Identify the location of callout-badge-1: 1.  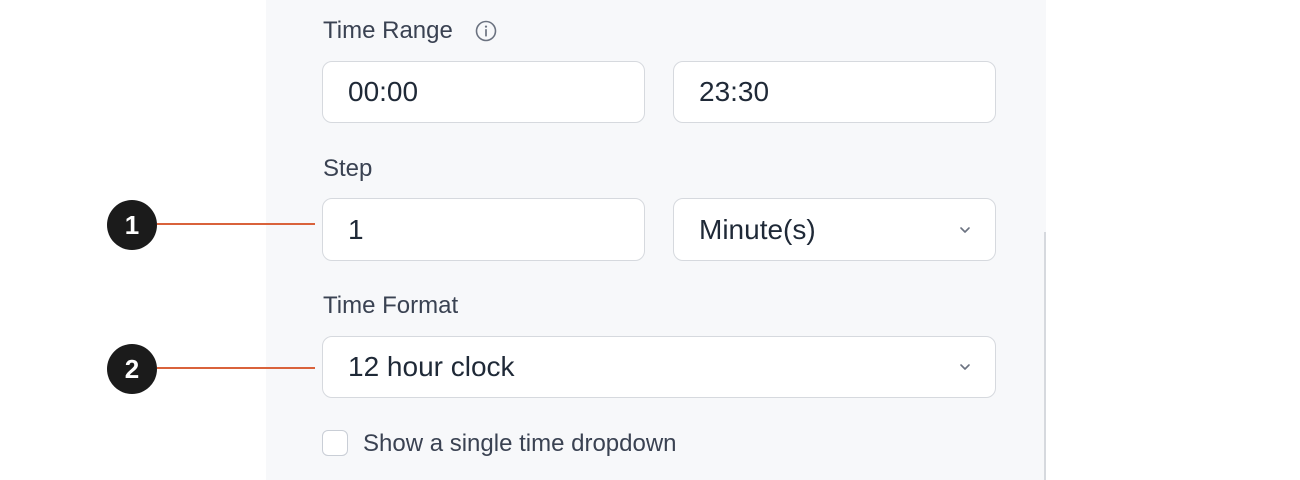
(132, 225).